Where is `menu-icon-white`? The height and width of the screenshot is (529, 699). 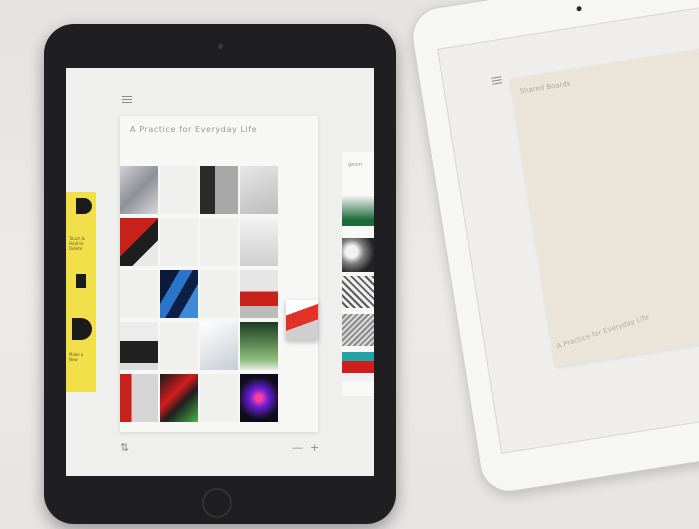 menu-icon-white is located at coordinates (497, 80).